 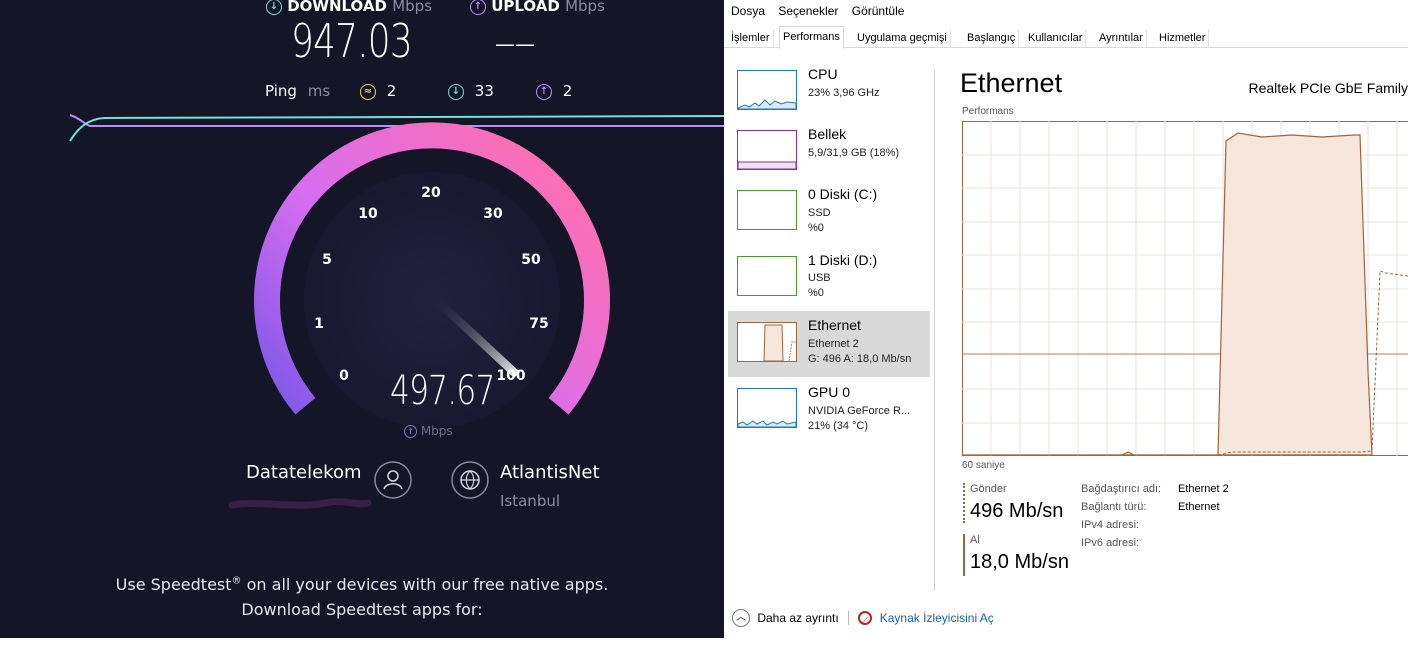 I want to click on download-value: 947.03, so click(x=352, y=41).